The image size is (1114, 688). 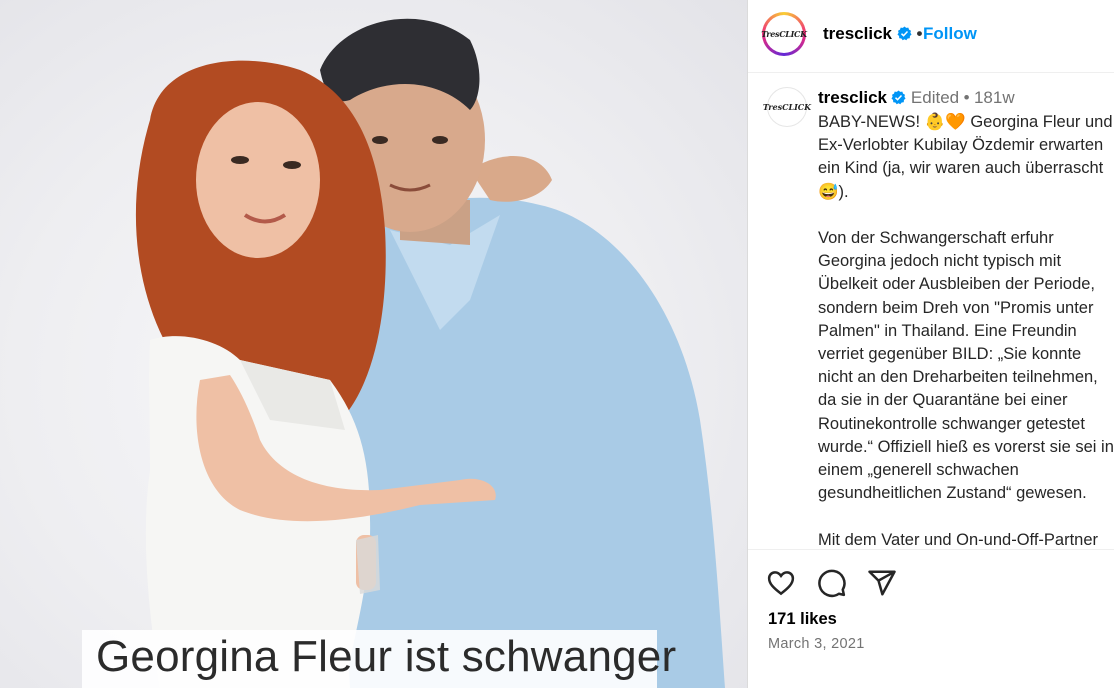 I want to click on image-caption-text: Georgina Fleur ist schwanger, so click(x=386, y=656).